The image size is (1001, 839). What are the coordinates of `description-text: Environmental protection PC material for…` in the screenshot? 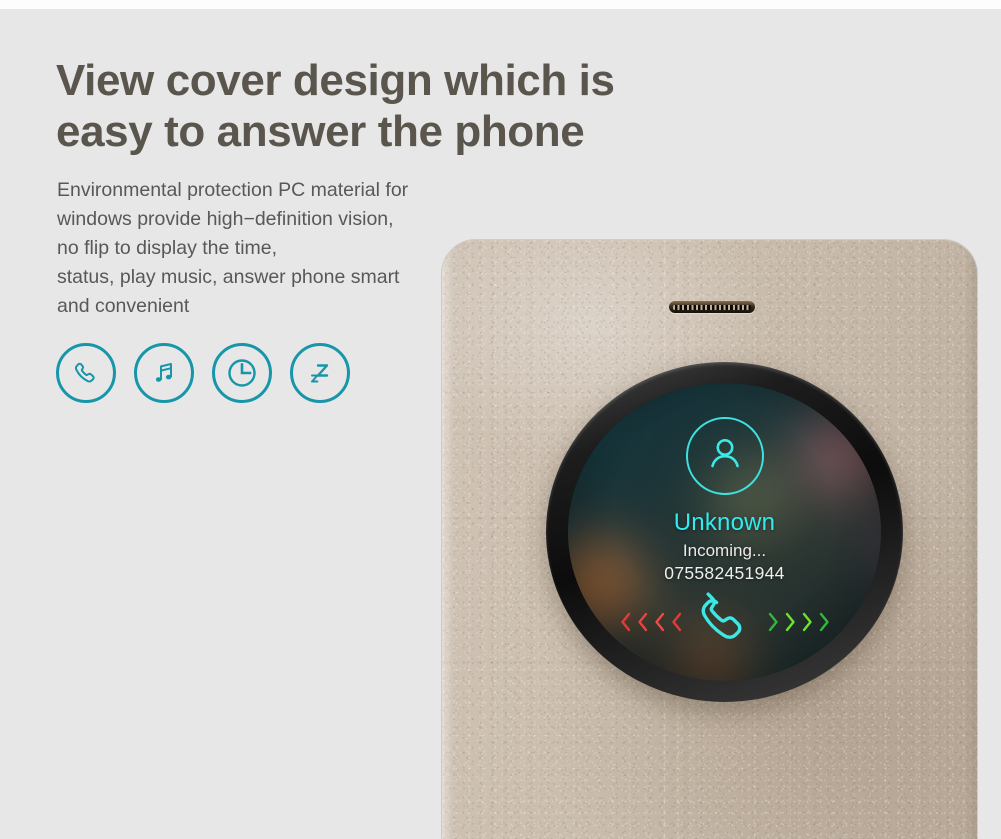 It's located at (233, 248).